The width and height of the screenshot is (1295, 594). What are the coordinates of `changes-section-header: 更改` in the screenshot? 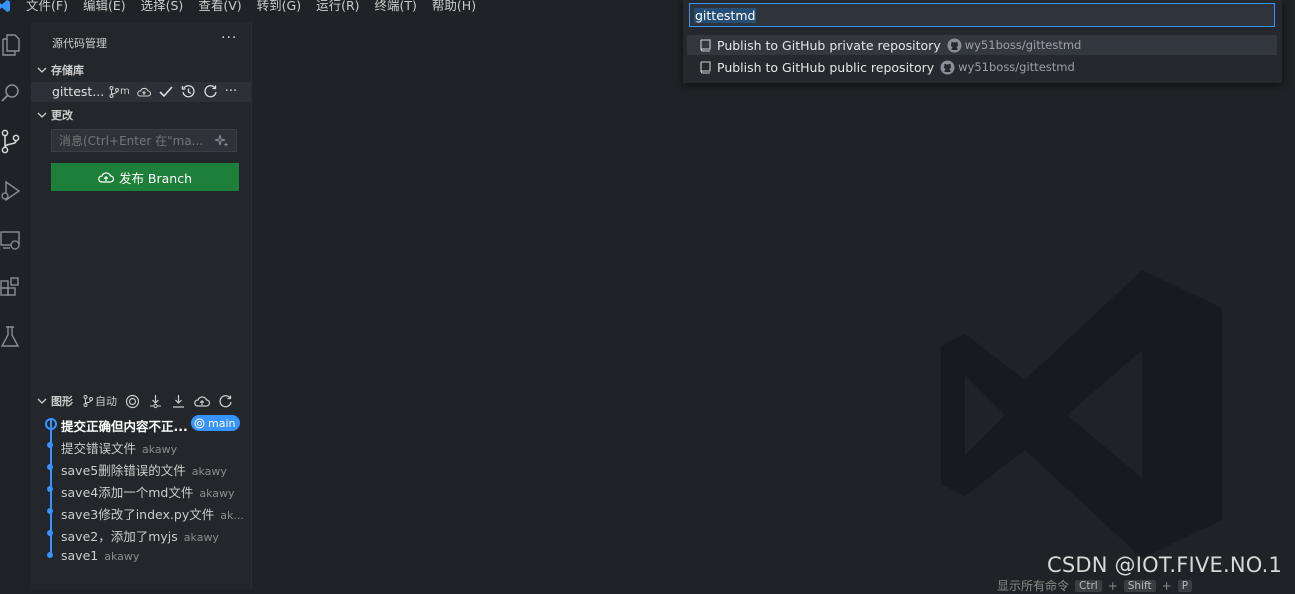 It's located at (55, 115).